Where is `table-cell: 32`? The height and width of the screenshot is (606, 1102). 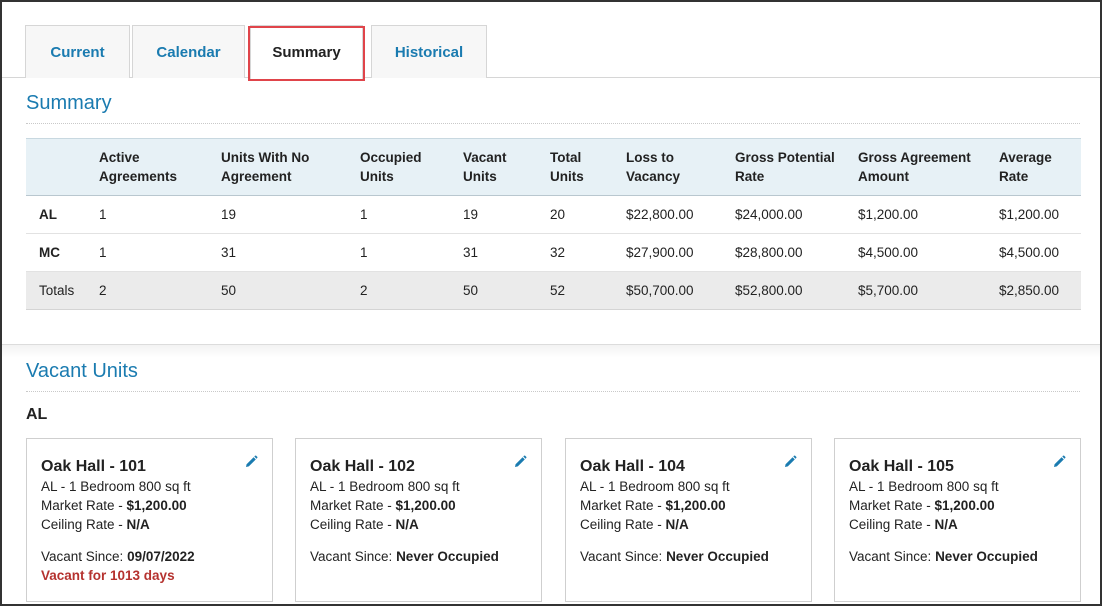
table-cell: 32 is located at coordinates (588, 252).